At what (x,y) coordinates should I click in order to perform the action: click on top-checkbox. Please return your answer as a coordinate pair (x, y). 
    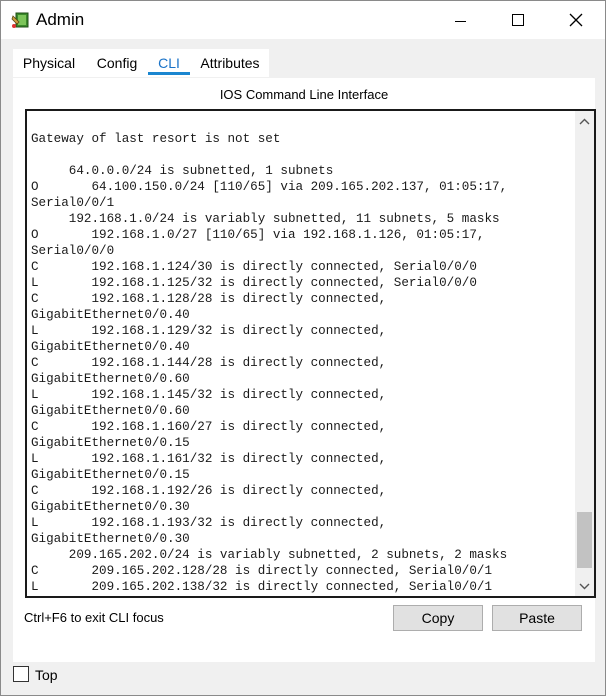
    Looking at the image, I should click on (21, 674).